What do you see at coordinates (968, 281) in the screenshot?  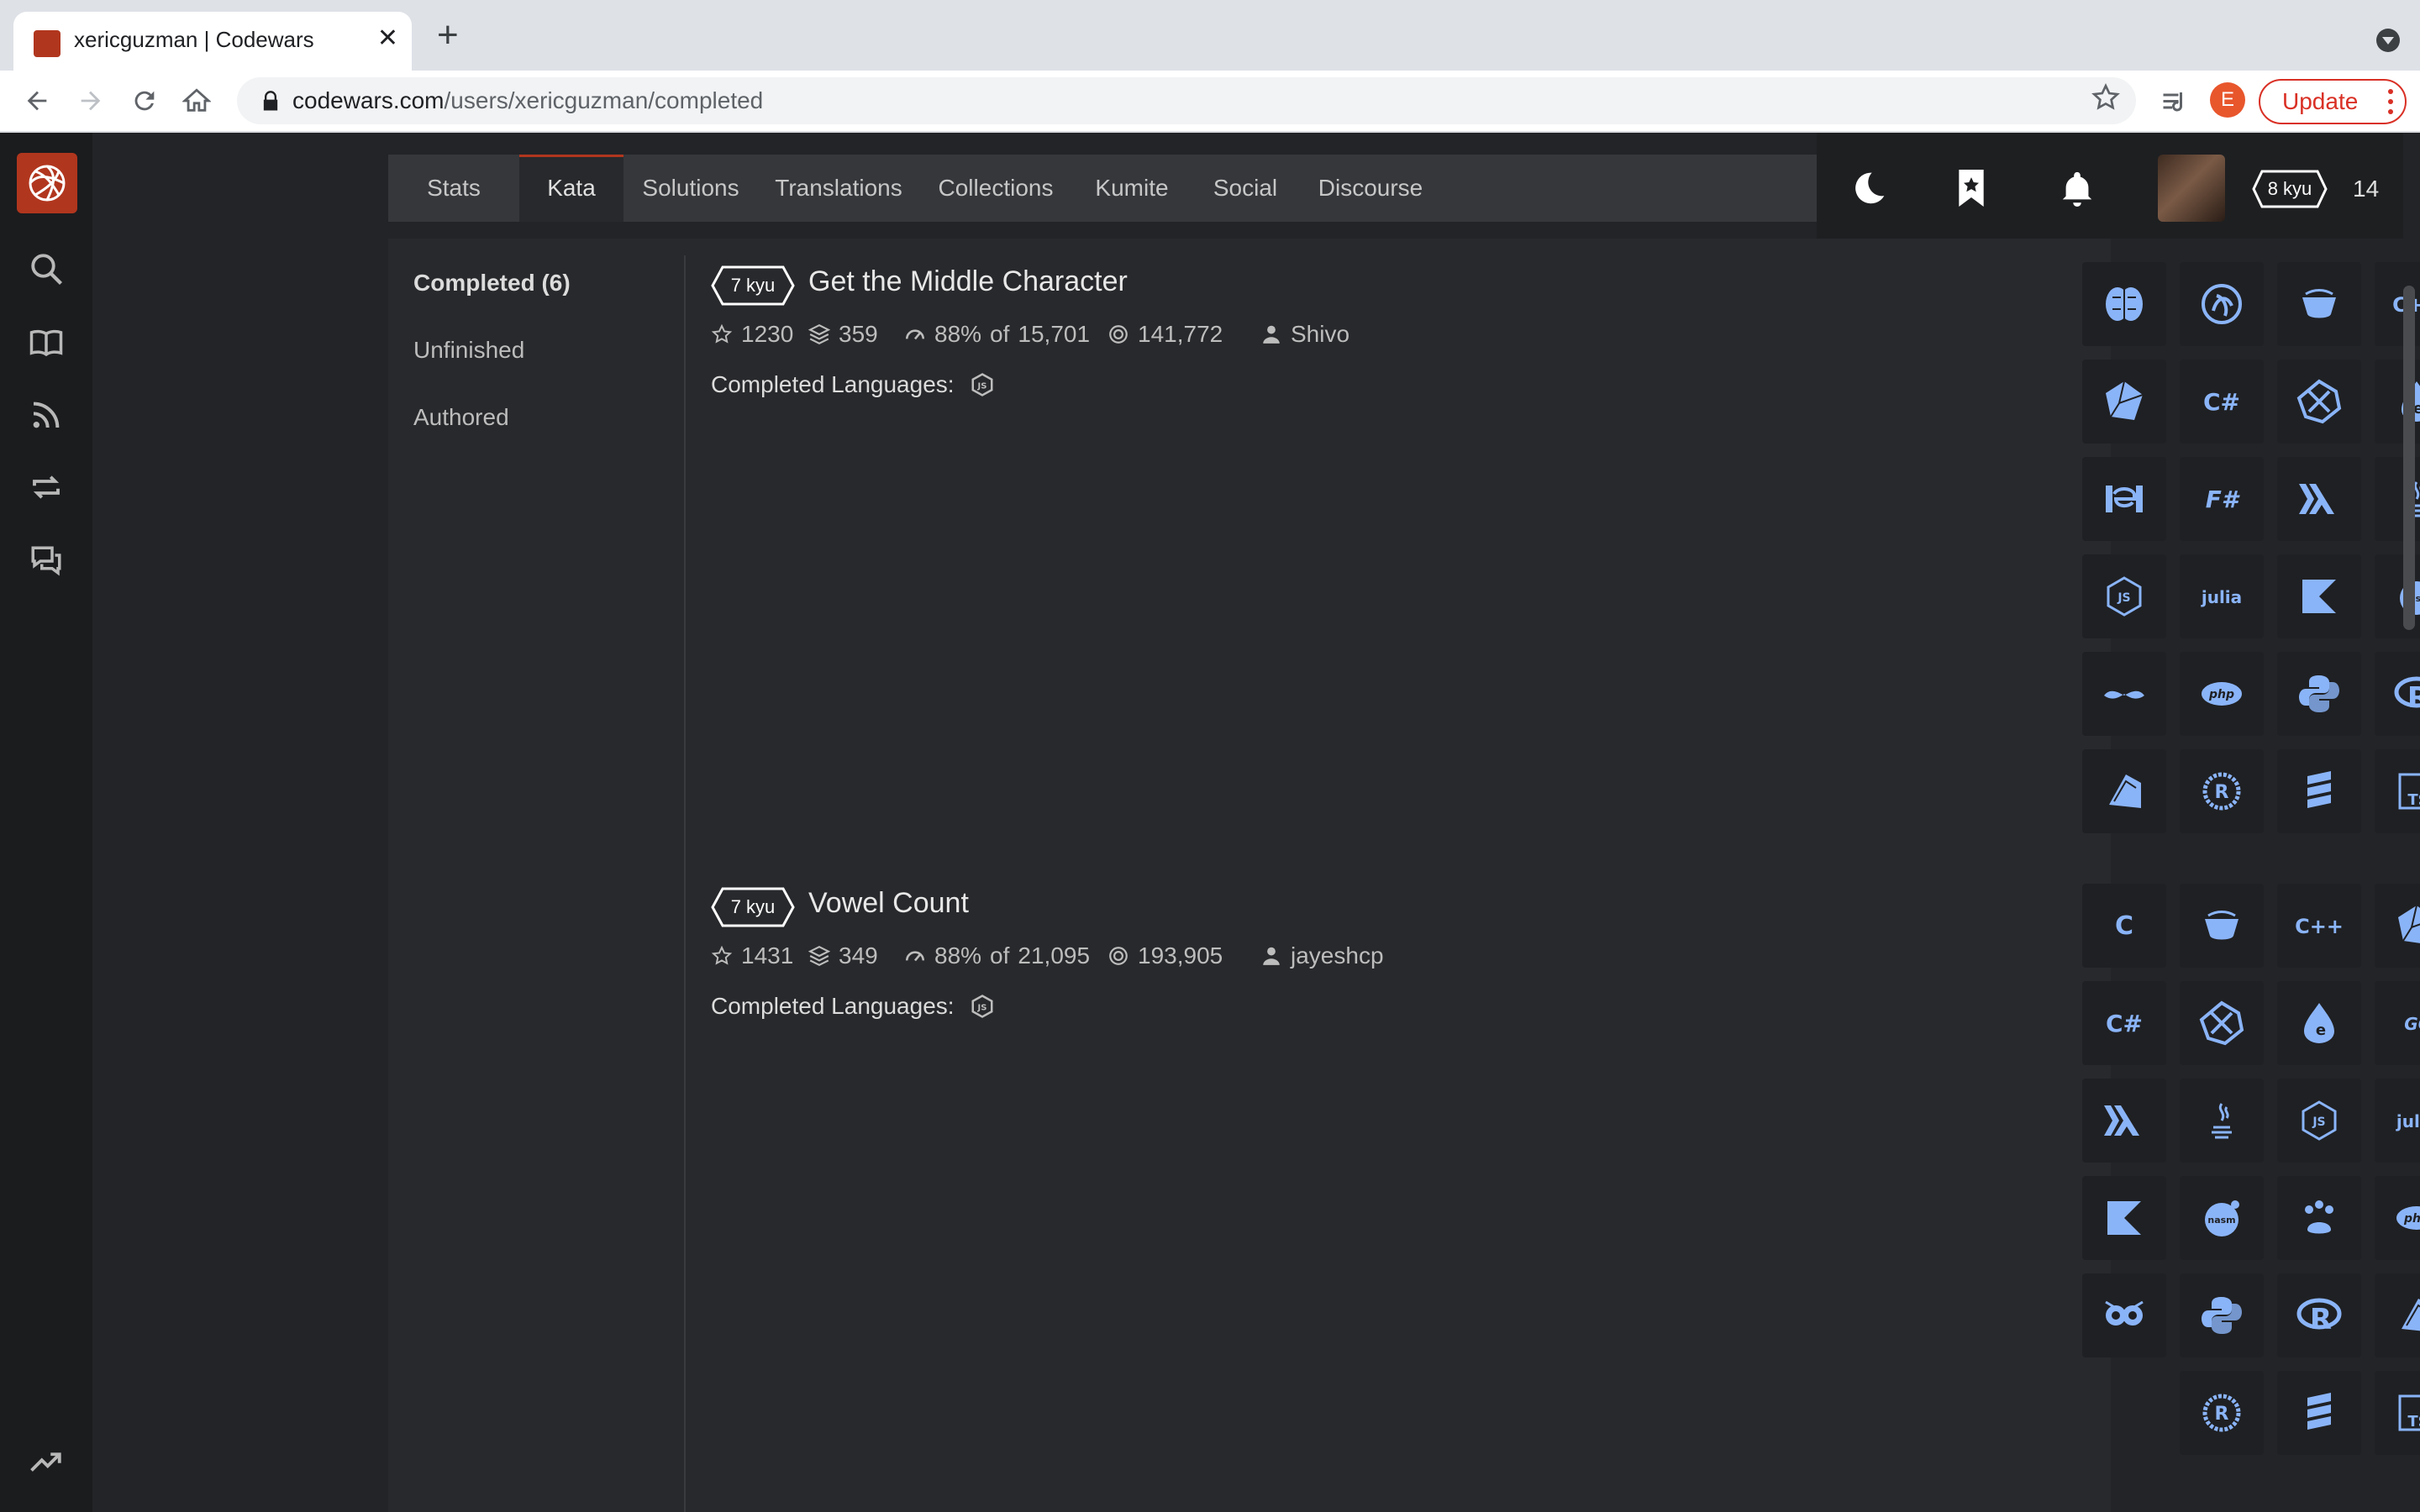 I see `kata-title-link: Get the Middle Character` at bounding box center [968, 281].